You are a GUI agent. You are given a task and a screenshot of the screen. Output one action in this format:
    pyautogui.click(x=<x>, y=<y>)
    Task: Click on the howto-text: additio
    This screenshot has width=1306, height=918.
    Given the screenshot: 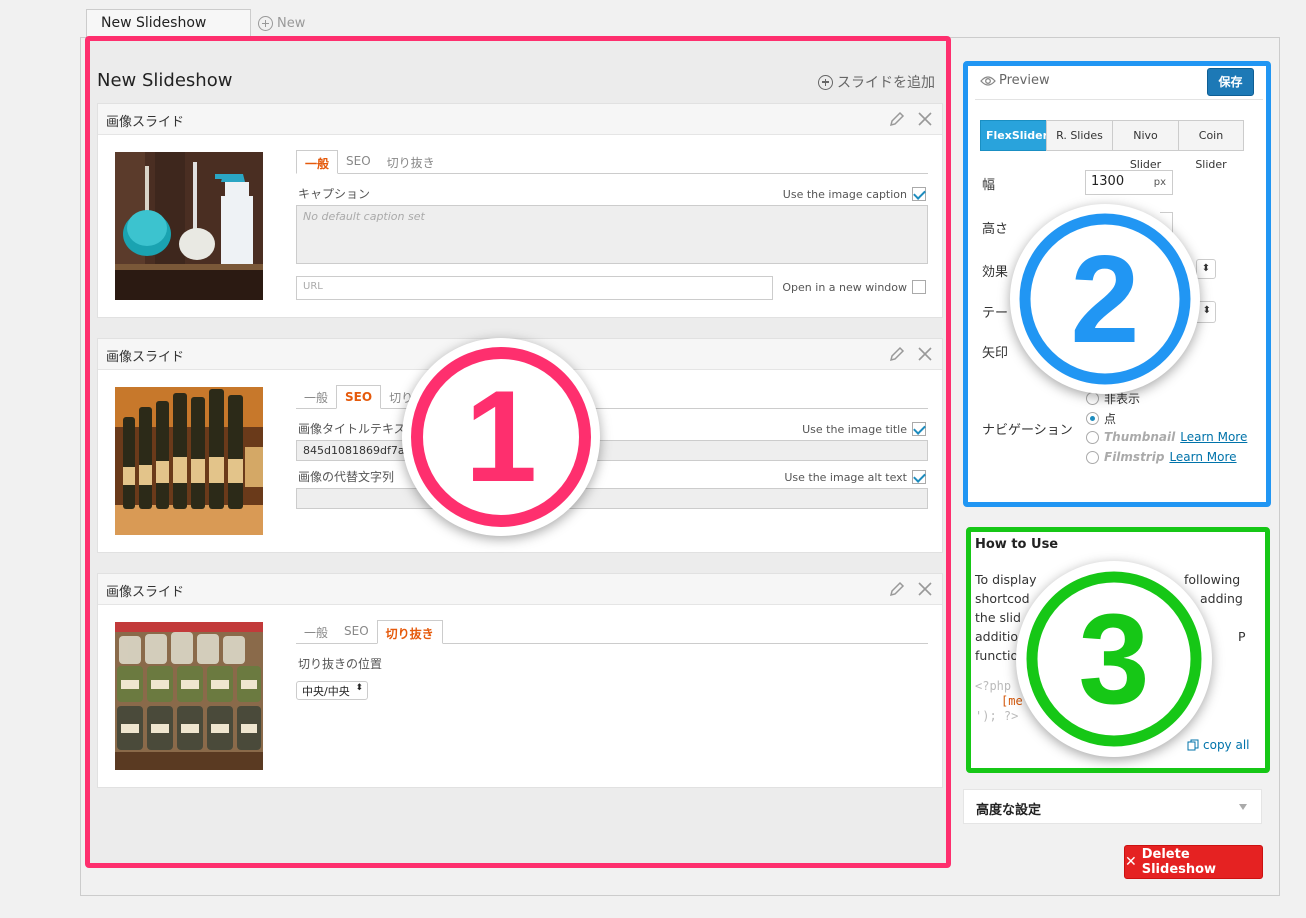 What is the action you would take?
    pyautogui.click(x=997, y=636)
    